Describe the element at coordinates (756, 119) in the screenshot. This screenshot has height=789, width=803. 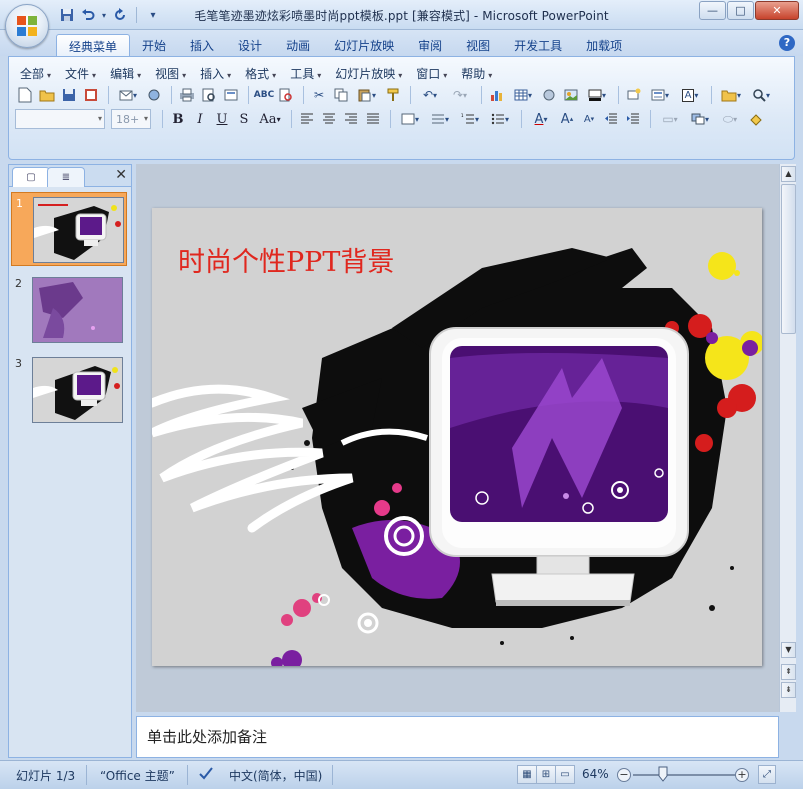
I see `shape-fill-icon` at that location.